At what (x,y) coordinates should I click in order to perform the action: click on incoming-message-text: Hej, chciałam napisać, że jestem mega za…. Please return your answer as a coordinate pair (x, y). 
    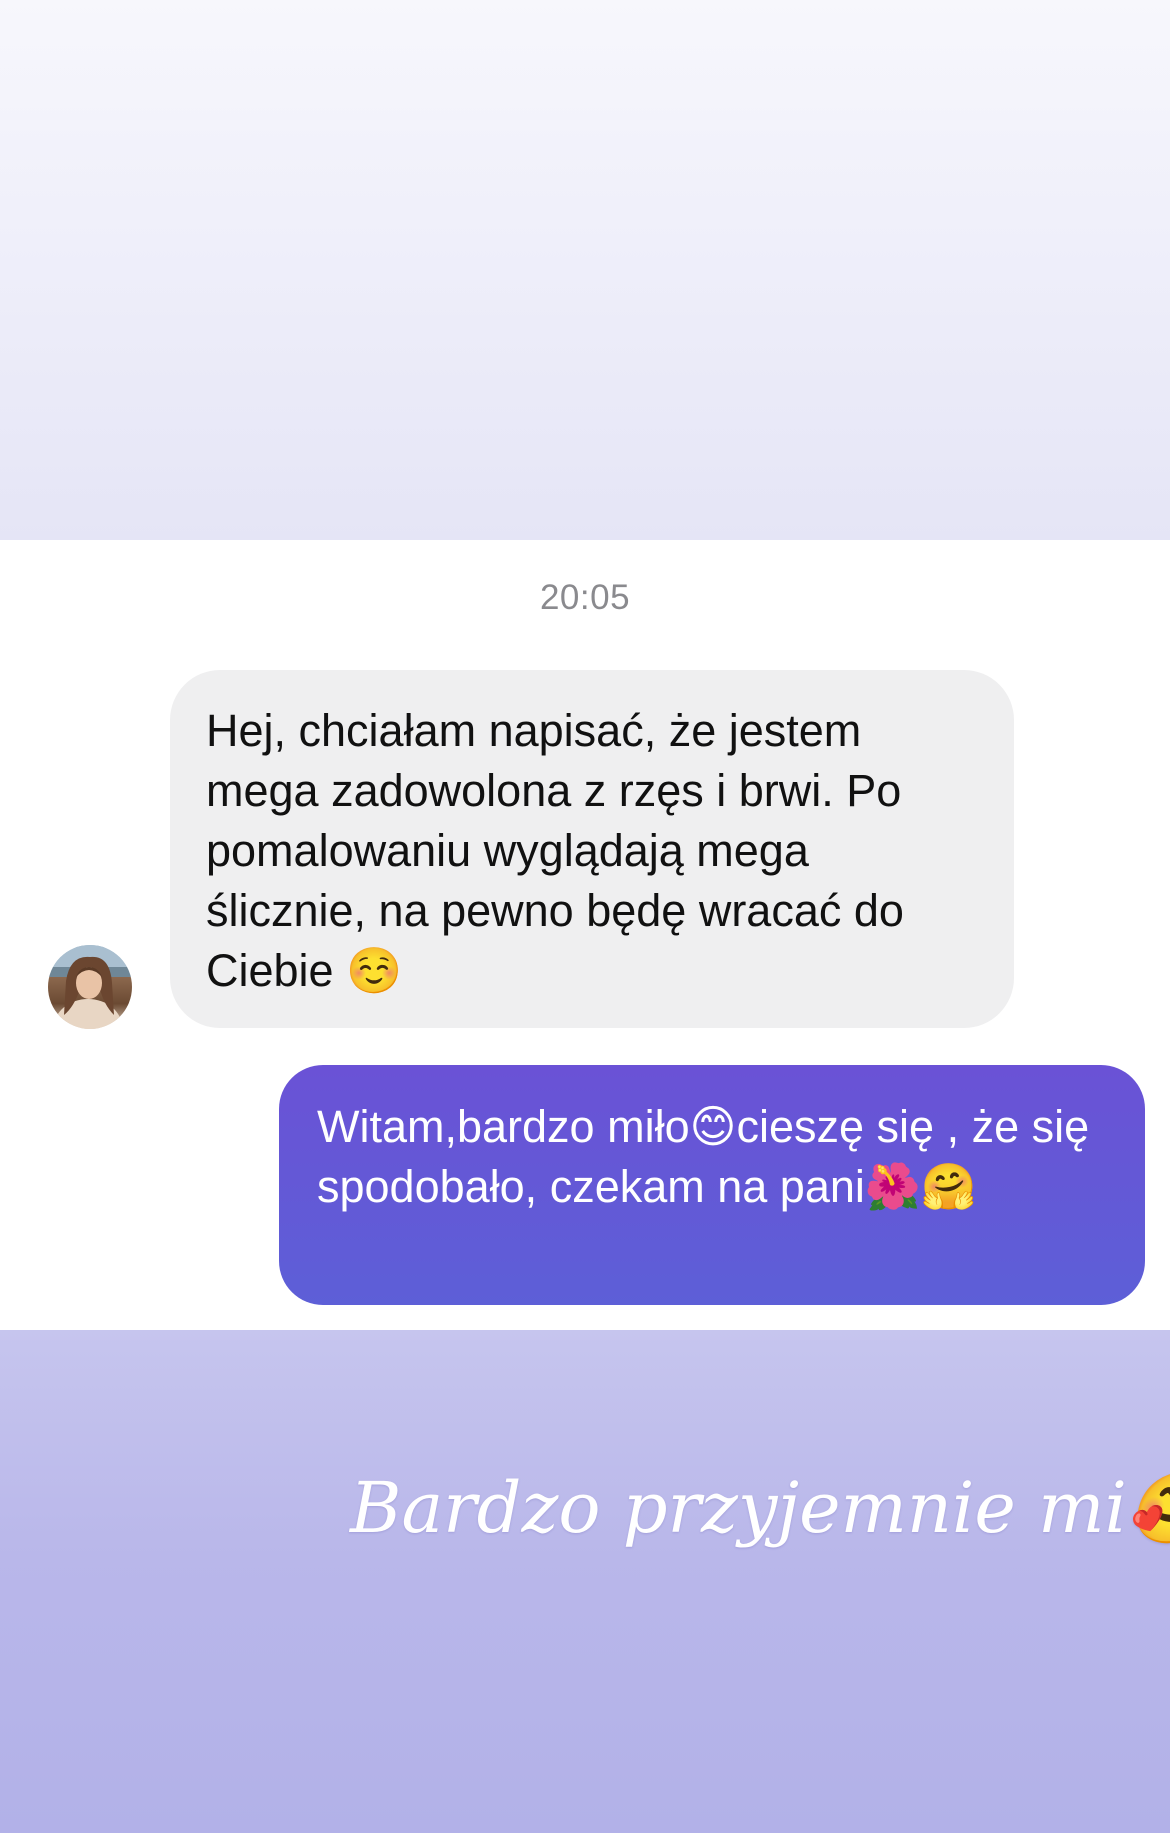
    Looking at the image, I should click on (555, 850).